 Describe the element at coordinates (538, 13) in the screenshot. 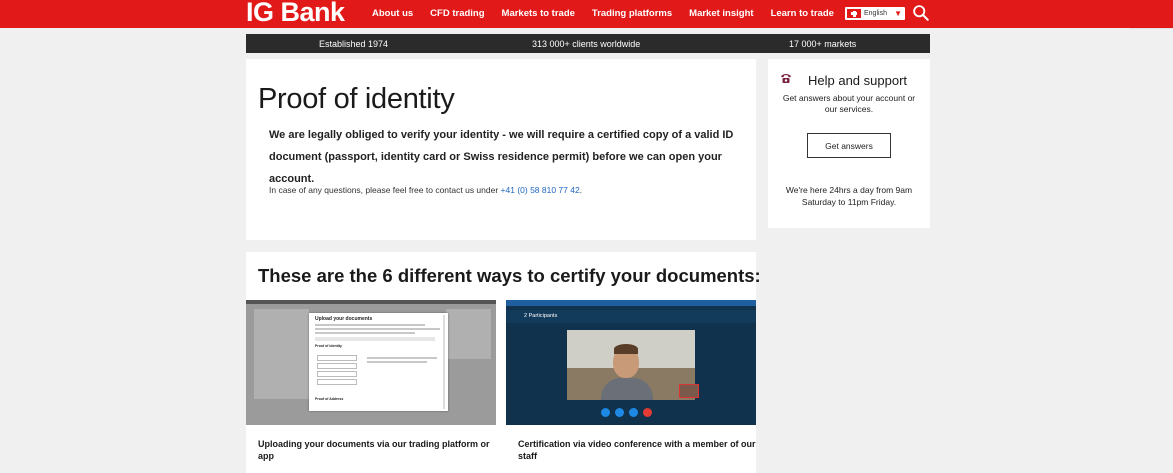

I see `nav-markets-to-trade: Markets to trade` at that location.